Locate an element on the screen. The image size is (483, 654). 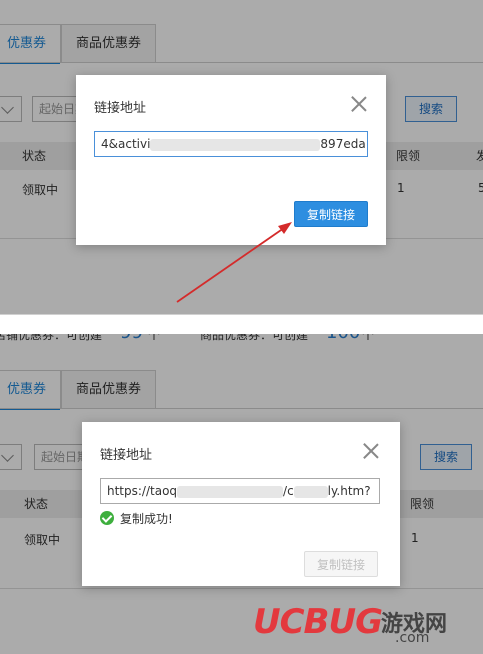
watermark-logo: UCBUG is located at coordinates (318, 622).